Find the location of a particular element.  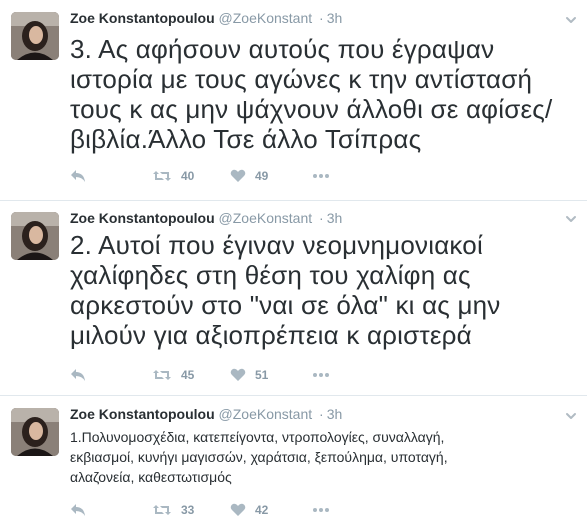

retweet-button: 45 is located at coordinates (191, 375).